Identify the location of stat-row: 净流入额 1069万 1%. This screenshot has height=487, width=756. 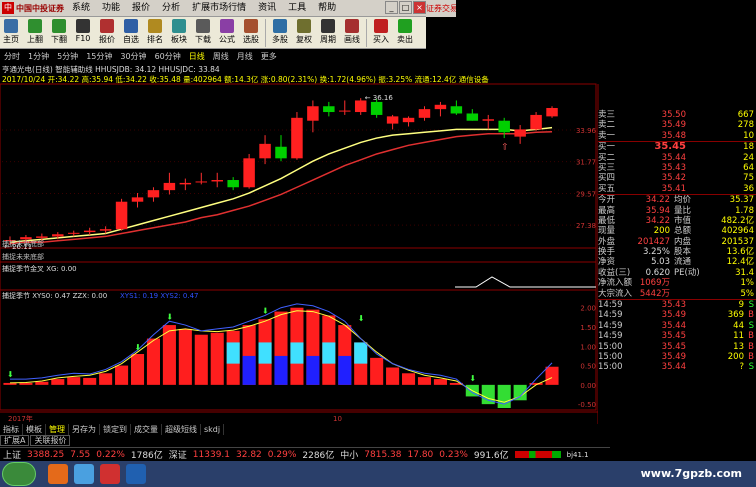
(677, 283).